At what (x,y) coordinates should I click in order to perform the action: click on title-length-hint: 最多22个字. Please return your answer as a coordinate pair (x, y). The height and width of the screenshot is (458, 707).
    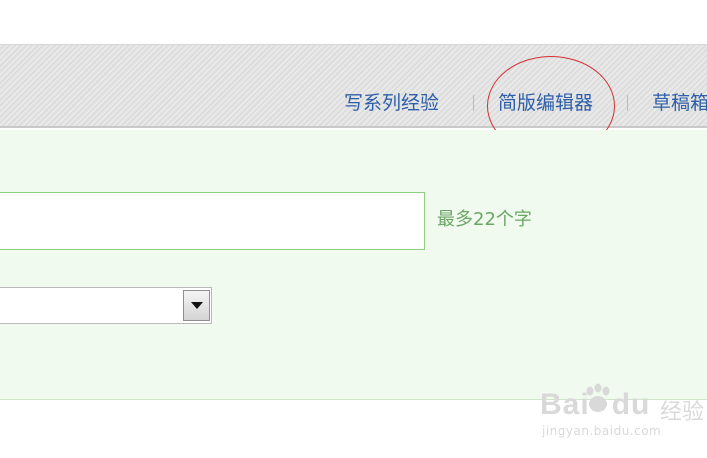
    Looking at the image, I should click on (484, 219).